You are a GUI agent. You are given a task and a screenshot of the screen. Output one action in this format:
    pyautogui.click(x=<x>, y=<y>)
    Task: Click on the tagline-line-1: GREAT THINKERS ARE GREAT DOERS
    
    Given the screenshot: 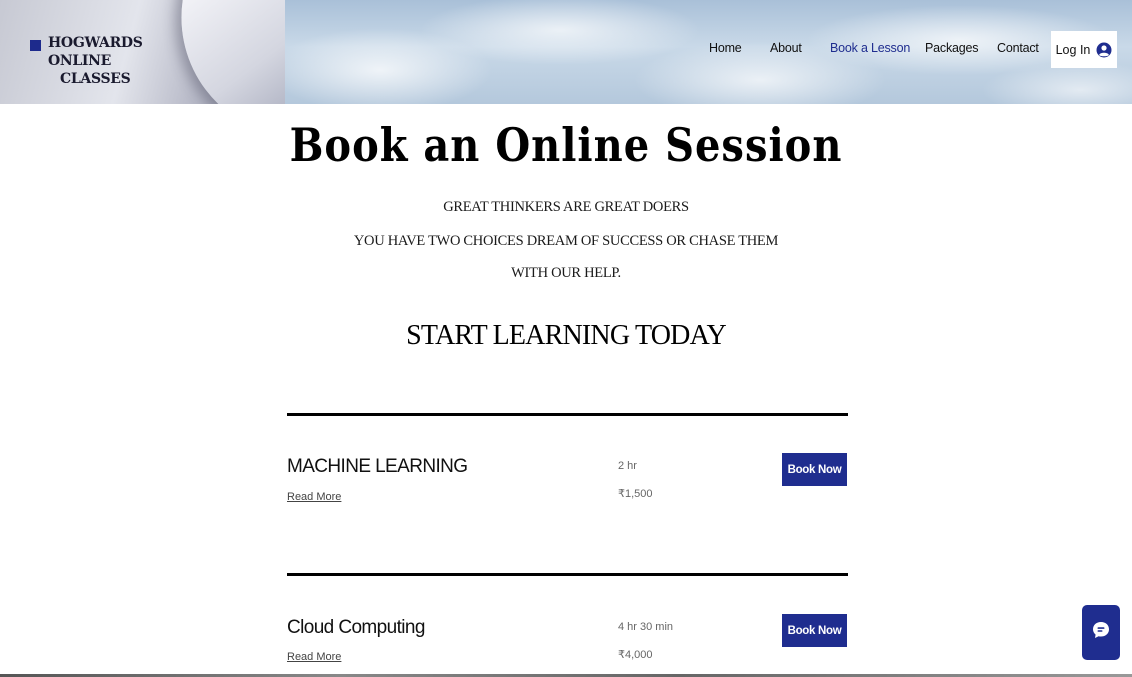 What is the action you would take?
    pyautogui.click(x=566, y=207)
    